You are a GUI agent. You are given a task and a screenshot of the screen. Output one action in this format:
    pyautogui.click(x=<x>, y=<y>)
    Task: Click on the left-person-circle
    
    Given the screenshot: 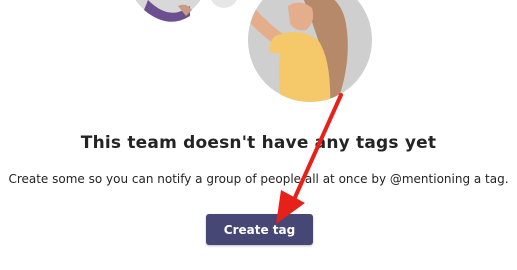 What is the action you would take?
    pyautogui.click(x=168, y=11)
    